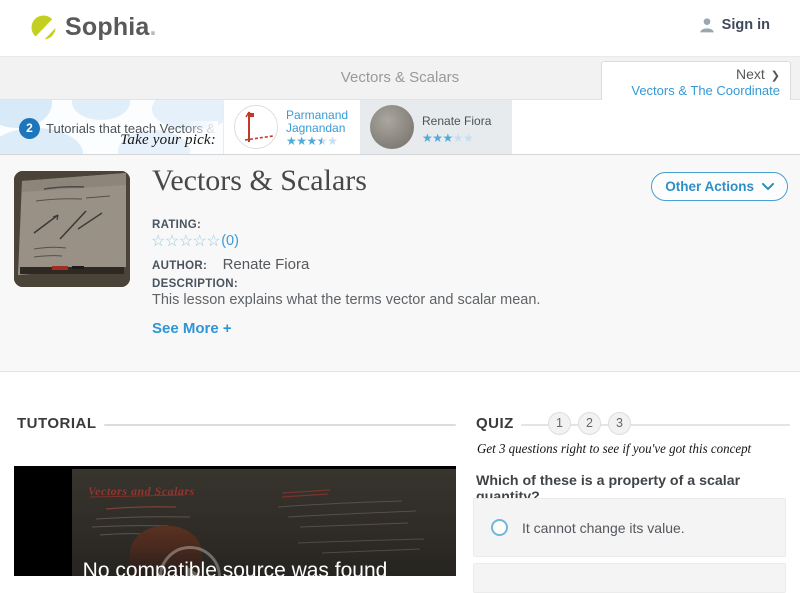  I want to click on video-error-message: No compatible source was found, so click(235, 567).